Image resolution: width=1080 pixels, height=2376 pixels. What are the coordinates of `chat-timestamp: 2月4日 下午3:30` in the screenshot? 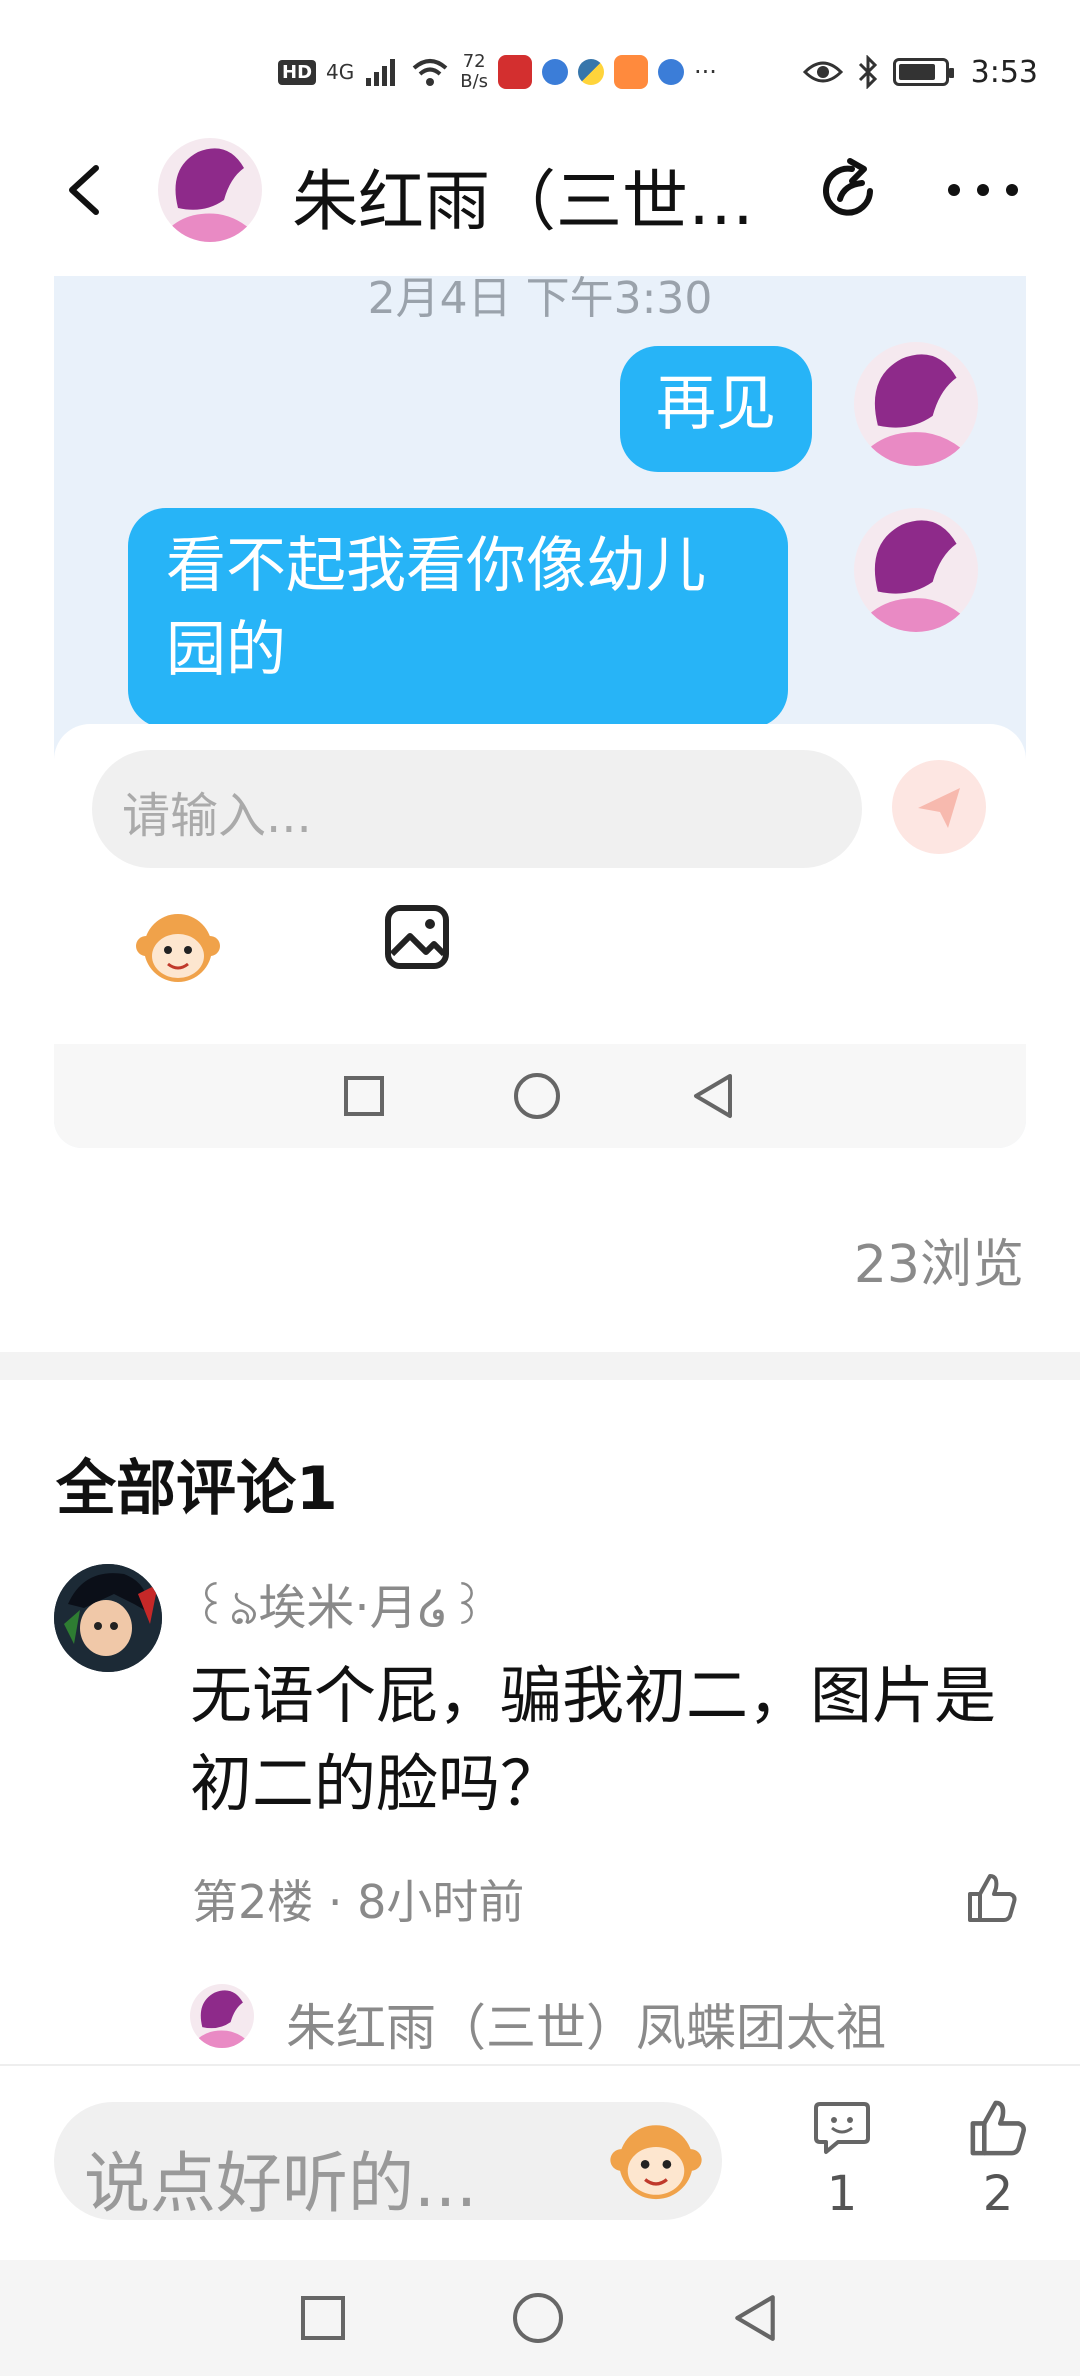 It's located at (540, 300).